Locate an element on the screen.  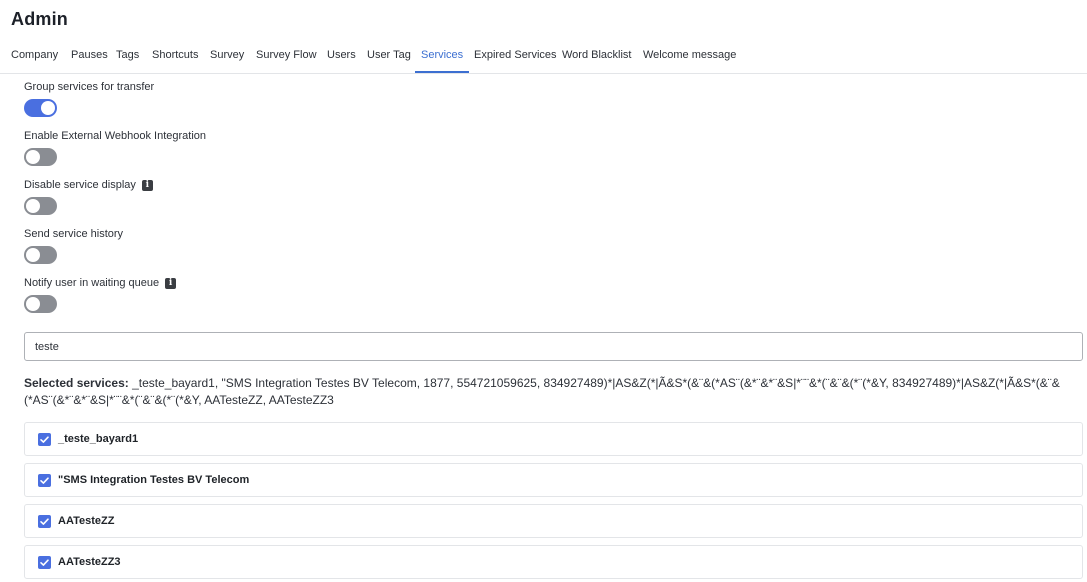
setting-label: Notify user in waiting queue i is located at coordinates (100, 283).